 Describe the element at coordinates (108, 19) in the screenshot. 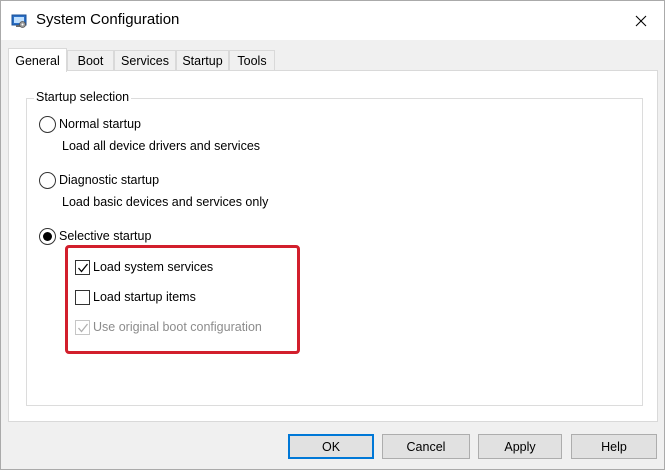

I see `window-title: System Configuration` at that location.